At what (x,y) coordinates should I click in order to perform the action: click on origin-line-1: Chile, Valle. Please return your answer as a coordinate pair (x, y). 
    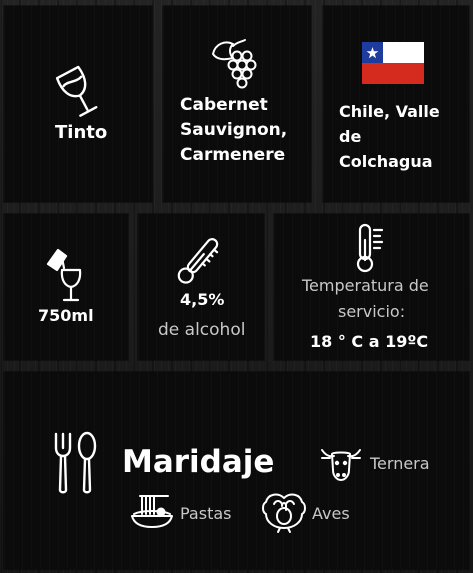
    Looking at the image, I should click on (389, 111).